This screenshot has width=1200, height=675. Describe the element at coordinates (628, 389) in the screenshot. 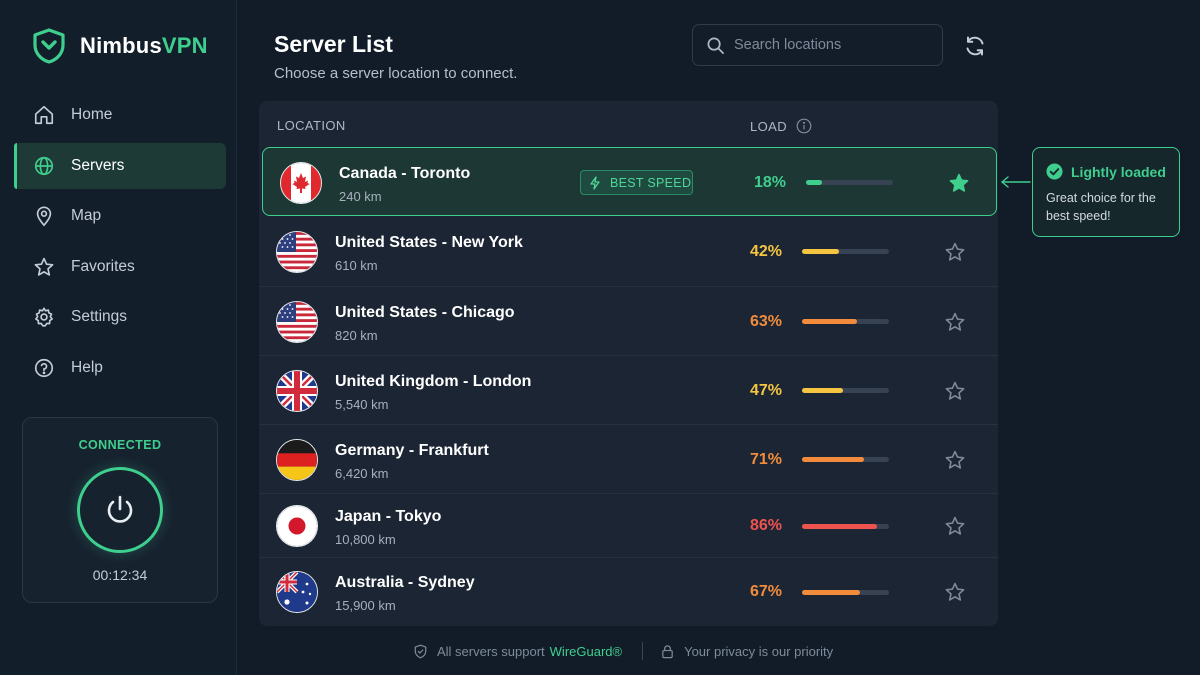

I see `server-row: United Kingdom - London 5,540 km 47%` at that location.